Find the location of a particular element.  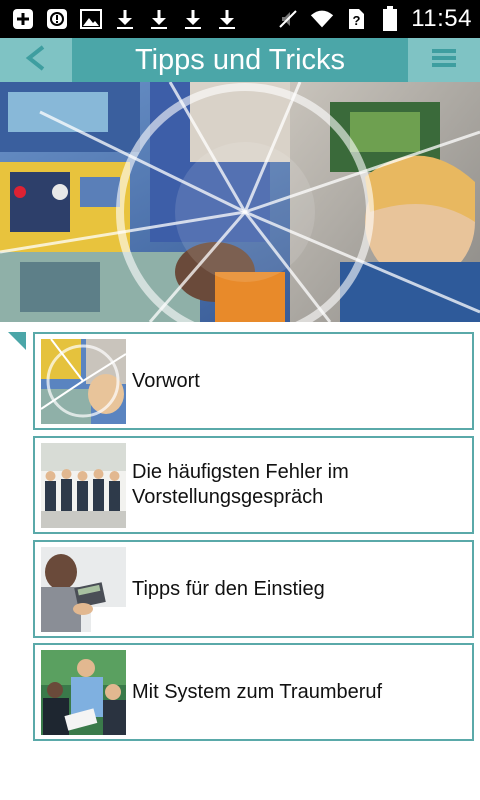

menu-icon is located at coordinates (444, 60).